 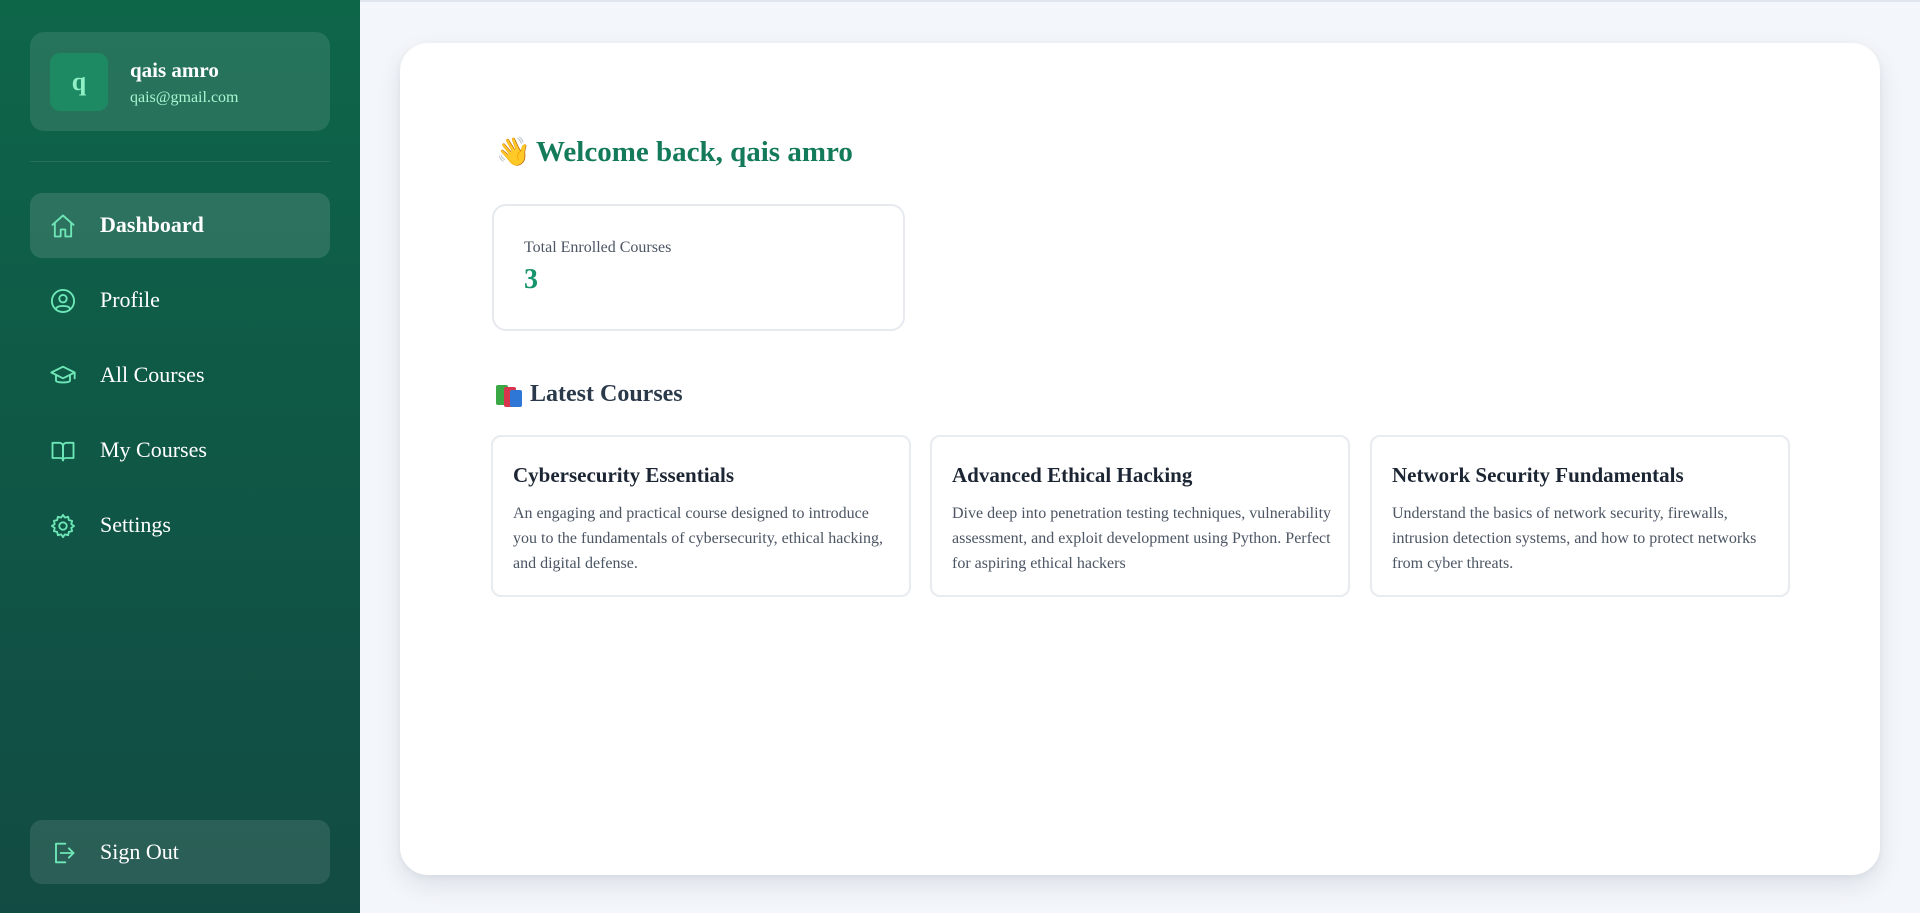 What do you see at coordinates (130, 299) in the screenshot?
I see `sidebar-item-label: Profile` at bounding box center [130, 299].